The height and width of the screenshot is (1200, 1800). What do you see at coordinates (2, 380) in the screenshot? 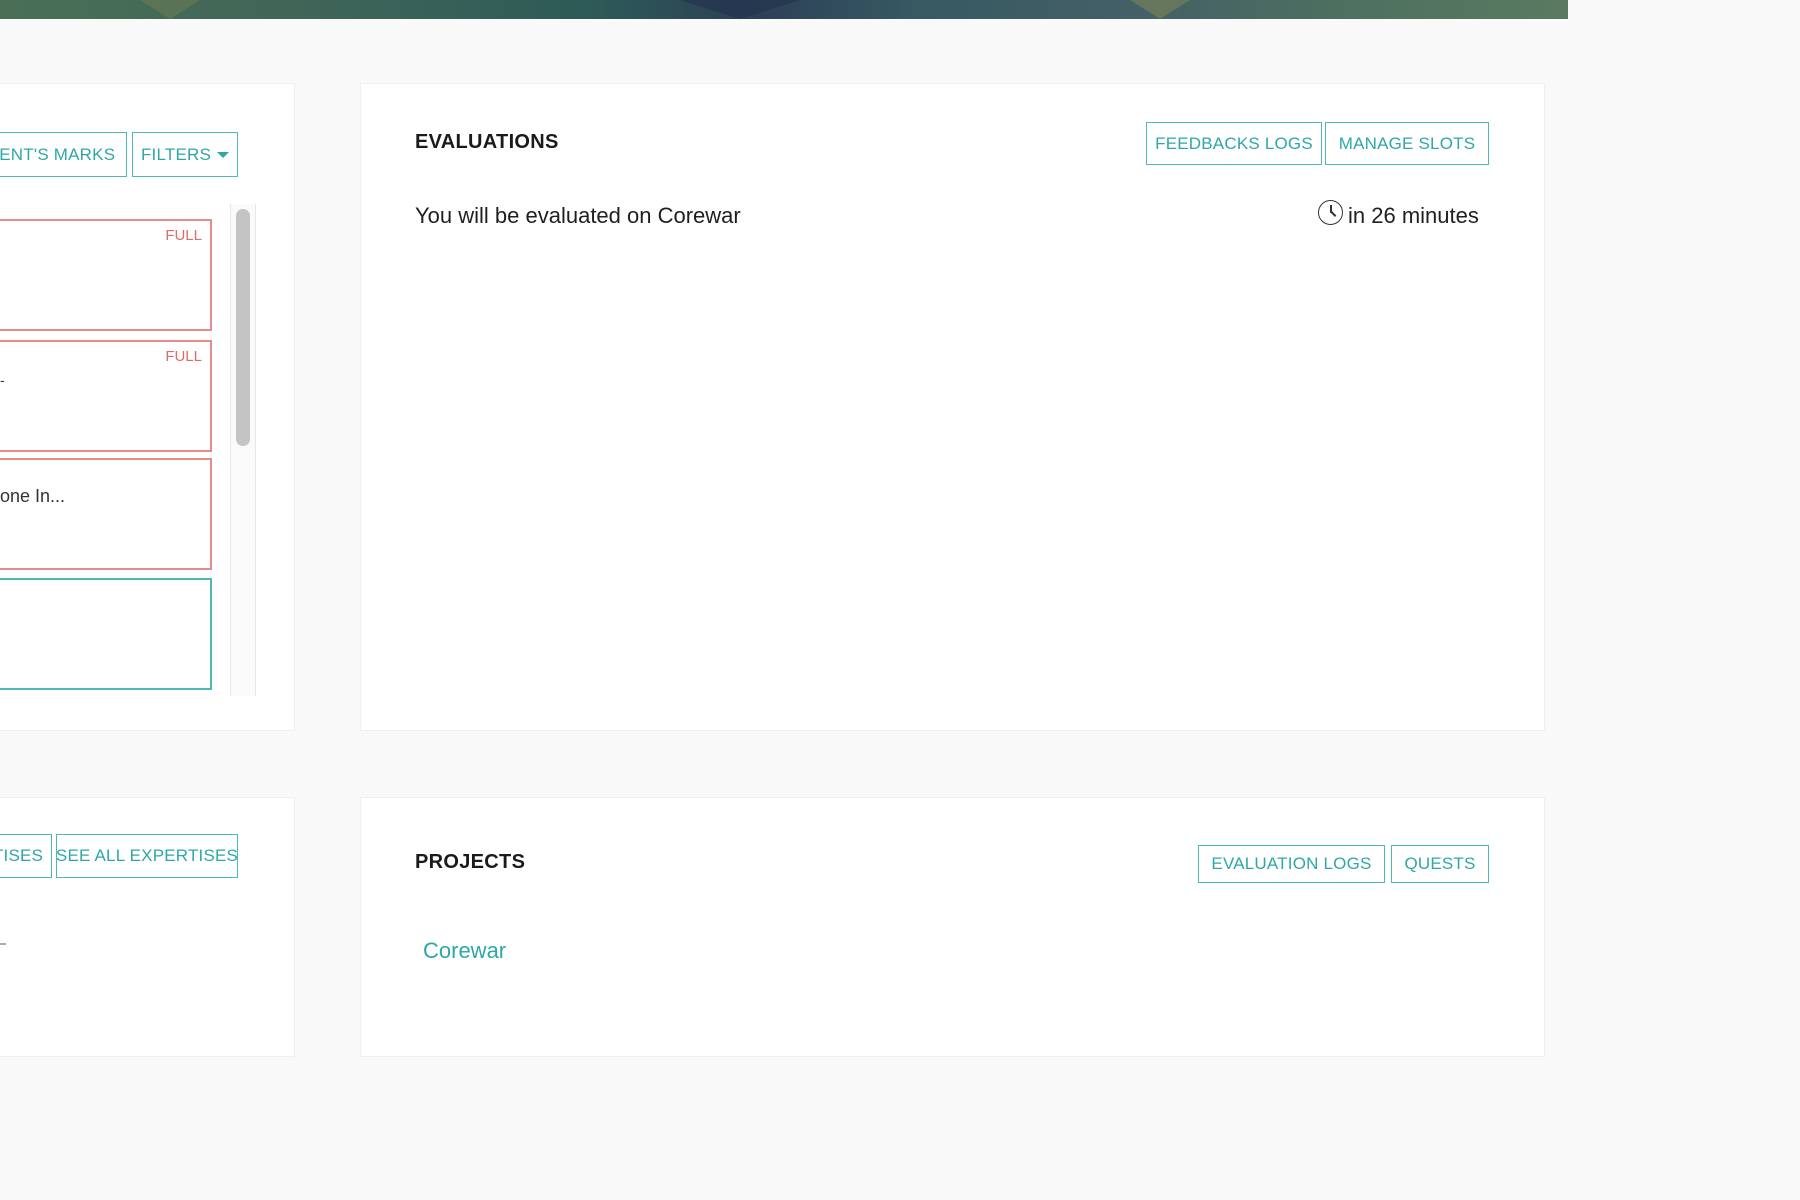
I see `slot-text: -` at bounding box center [2, 380].